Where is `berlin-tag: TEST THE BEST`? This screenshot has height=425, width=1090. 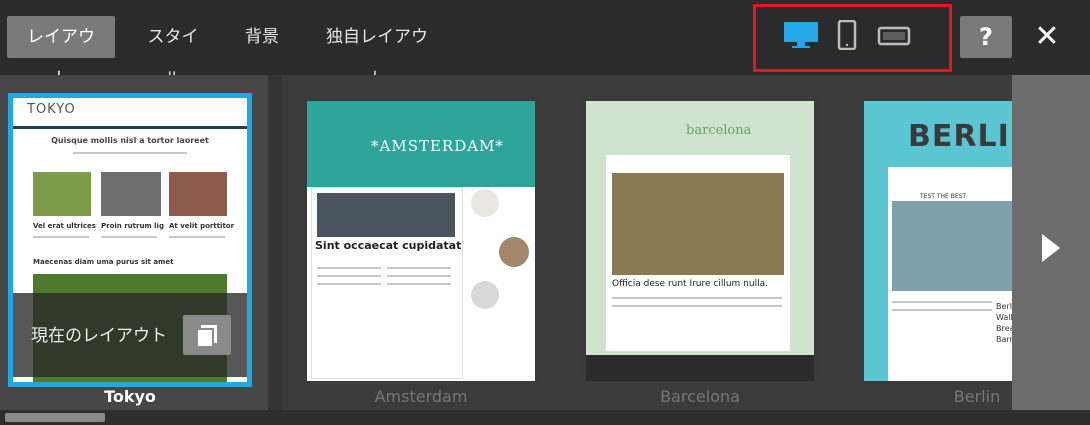 berlin-tag: TEST THE BEST is located at coordinates (943, 196).